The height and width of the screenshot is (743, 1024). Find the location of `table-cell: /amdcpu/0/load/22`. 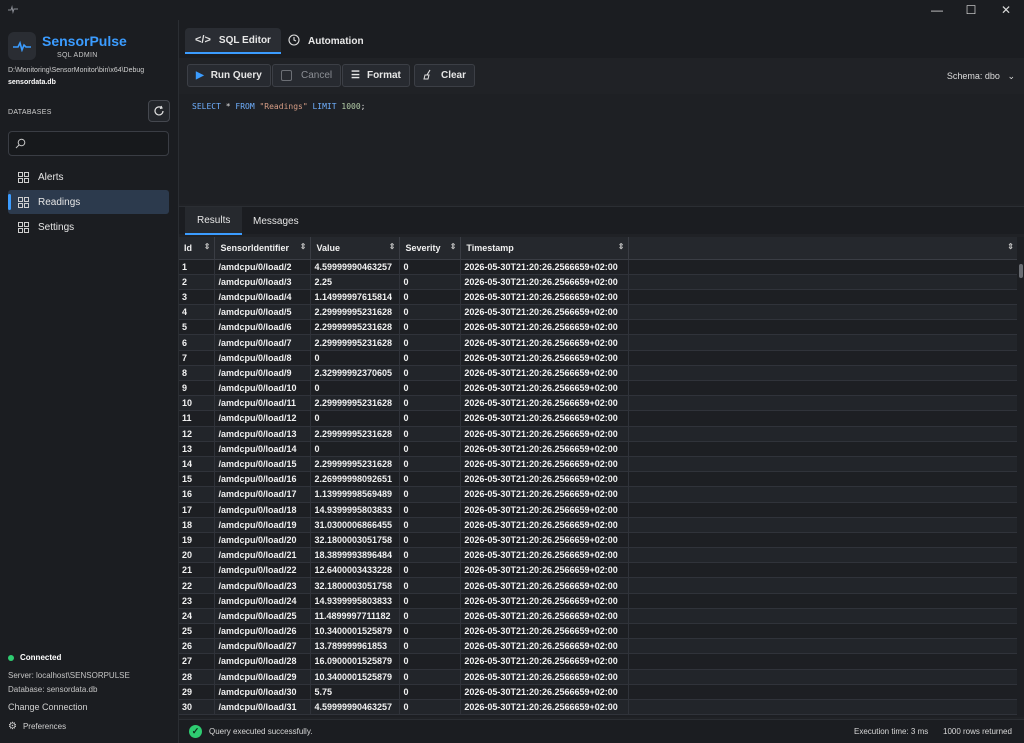

table-cell: /amdcpu/0/load/22 is located at coordinates (263, 570).